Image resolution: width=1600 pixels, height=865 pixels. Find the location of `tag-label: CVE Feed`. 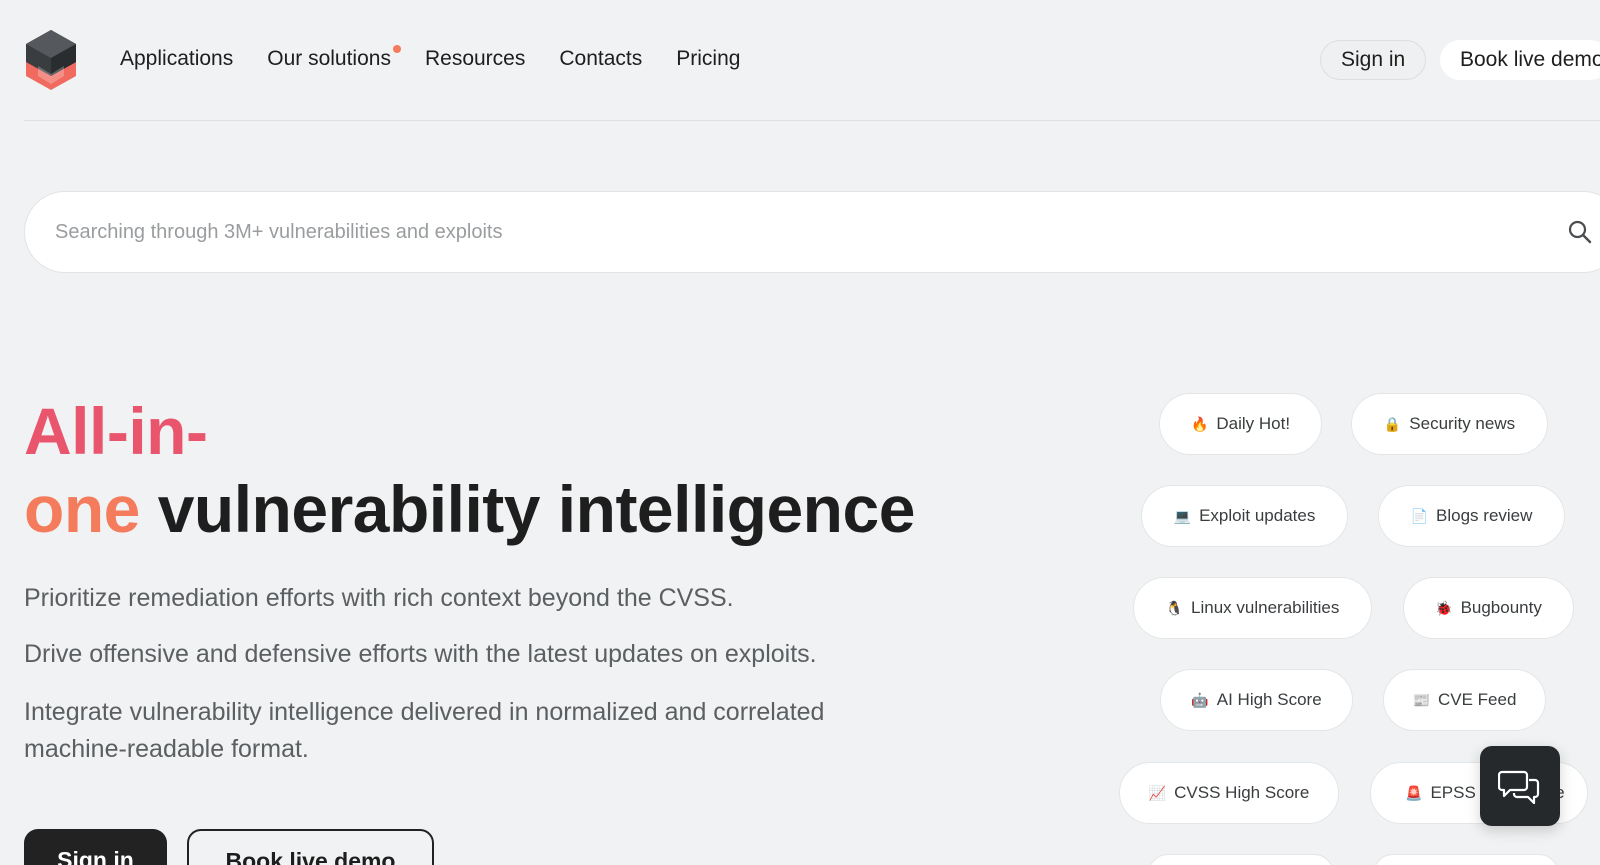

tag-label: CVE Feed is located at coordinates (1477, 699).